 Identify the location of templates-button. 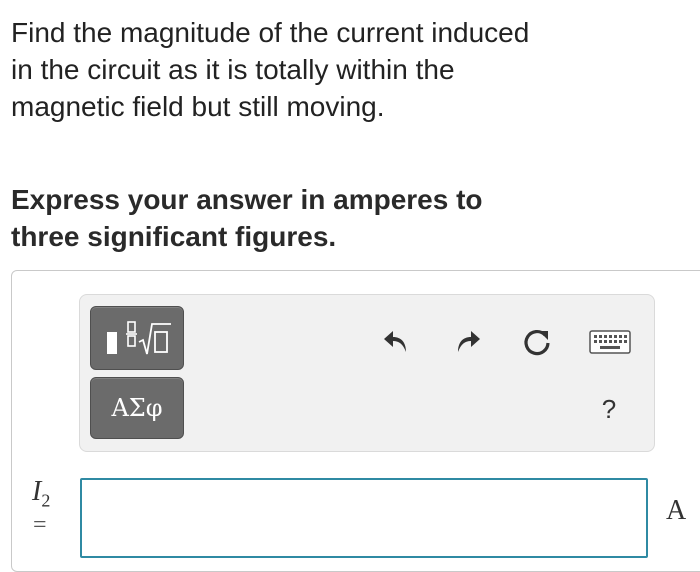
(137, 338).